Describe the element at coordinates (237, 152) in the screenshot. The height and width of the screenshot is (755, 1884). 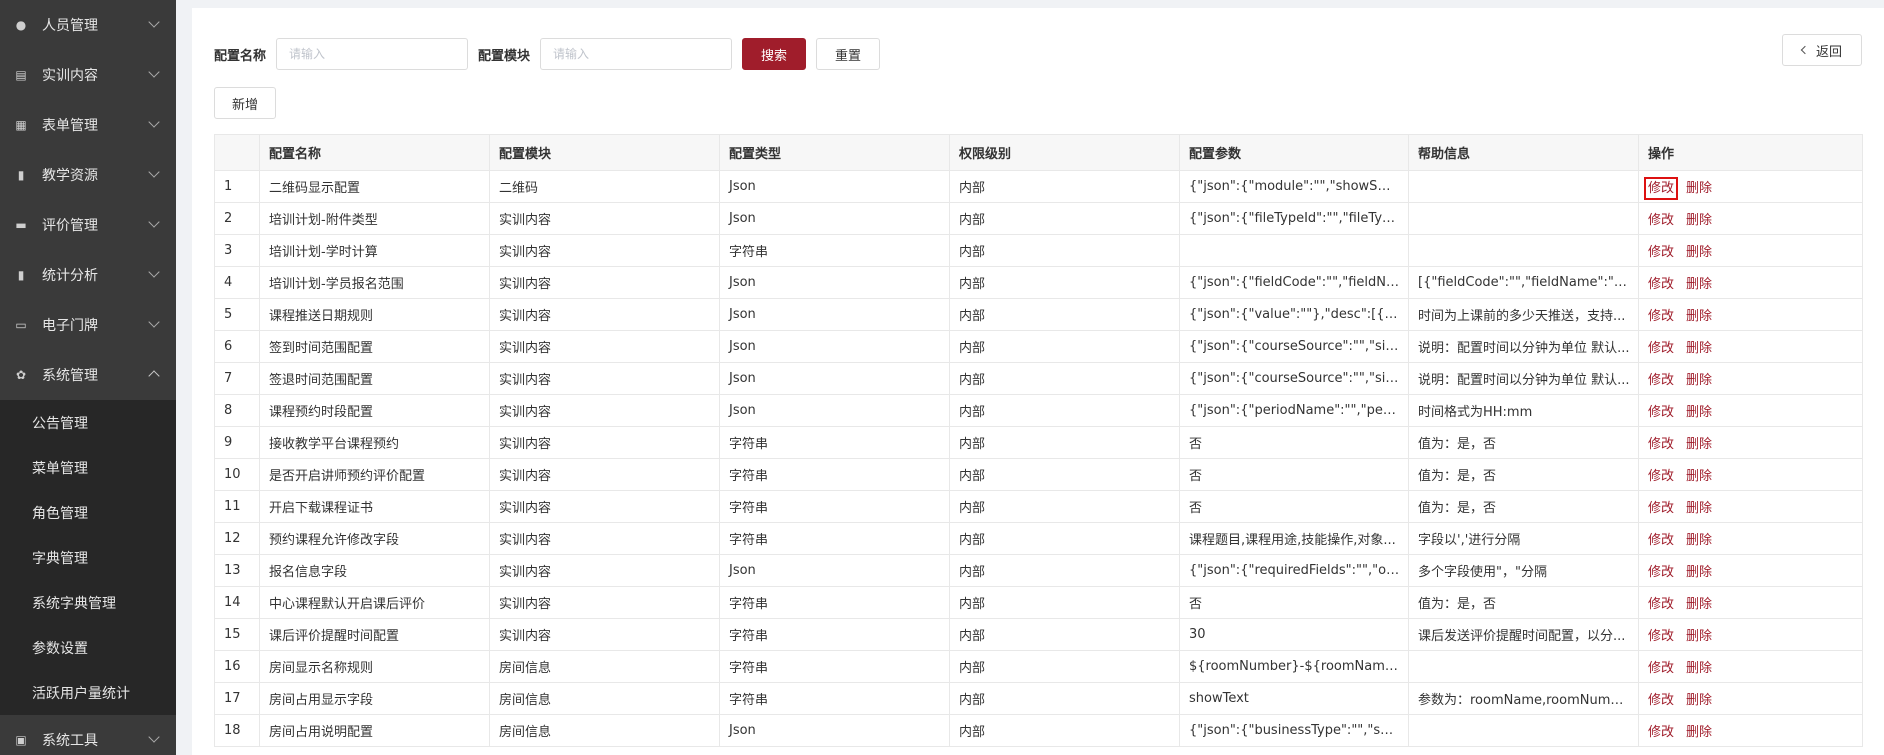
I see `column-header` at that location.